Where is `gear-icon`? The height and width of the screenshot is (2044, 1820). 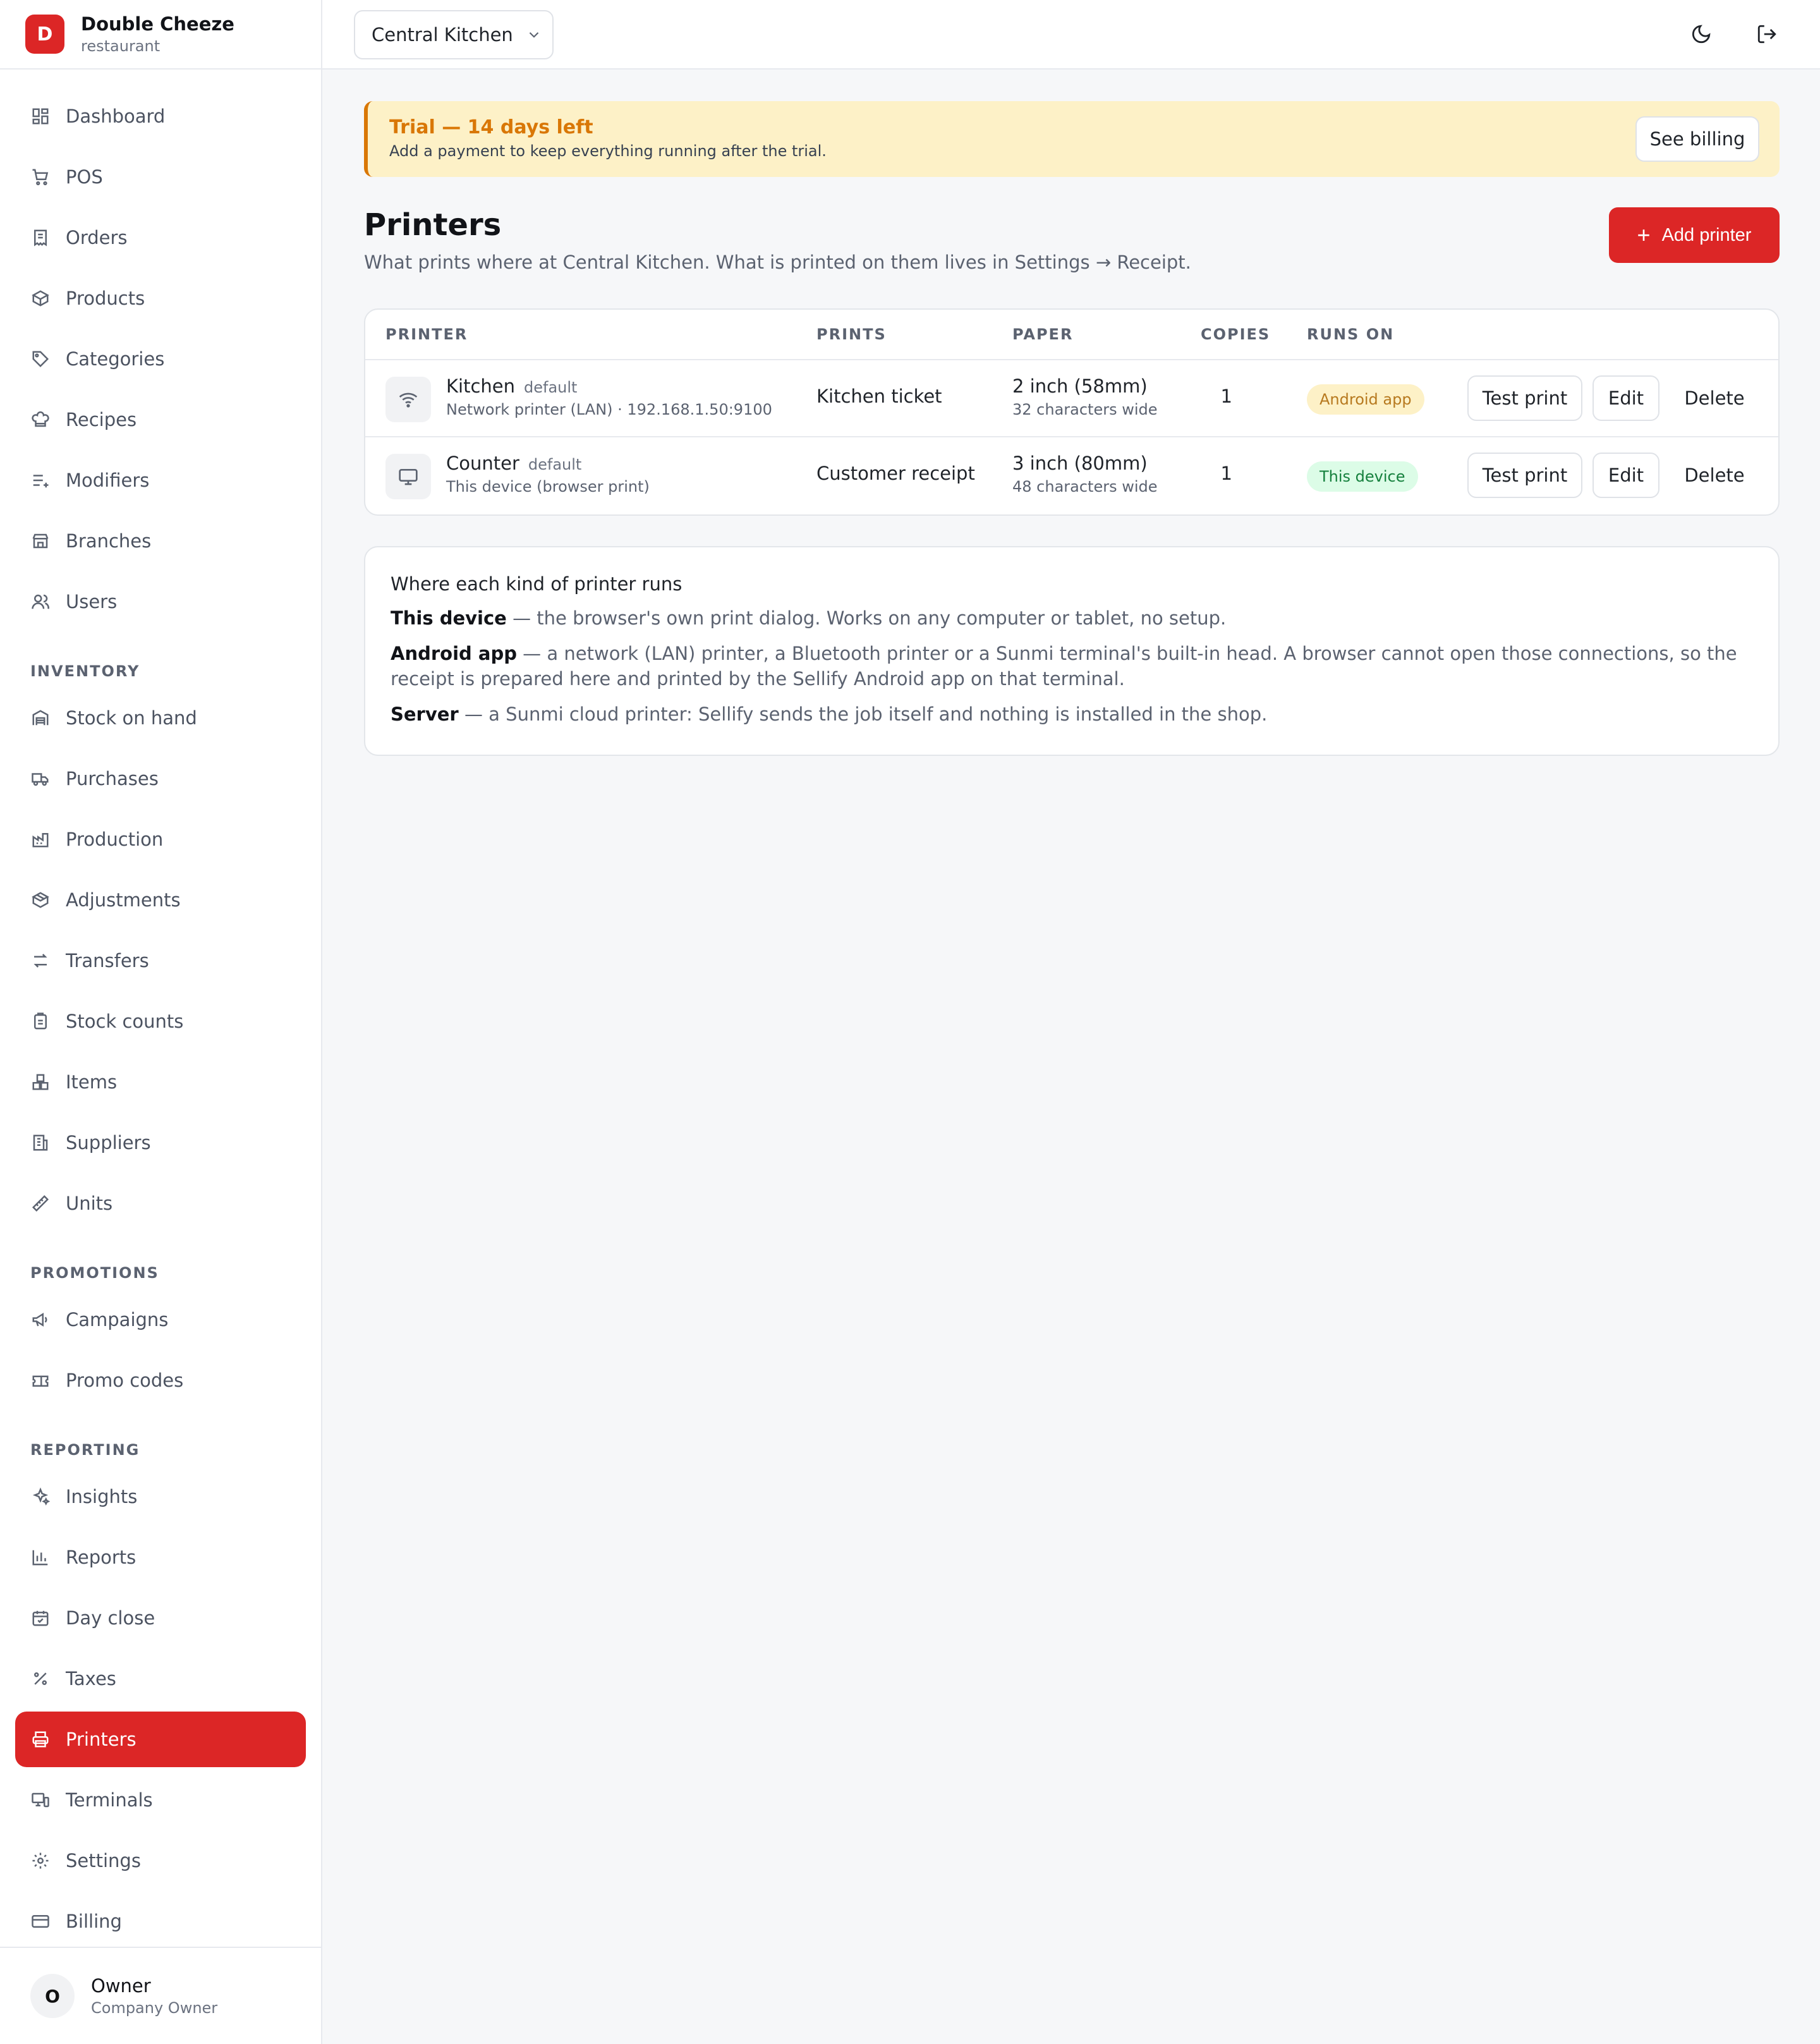
gear-icon is located at coordinates (40, 1861).